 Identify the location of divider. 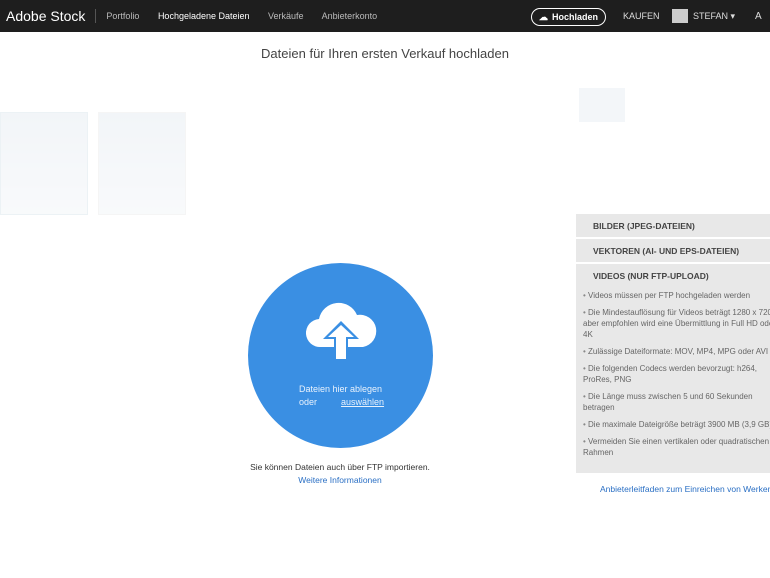
(96, 16).